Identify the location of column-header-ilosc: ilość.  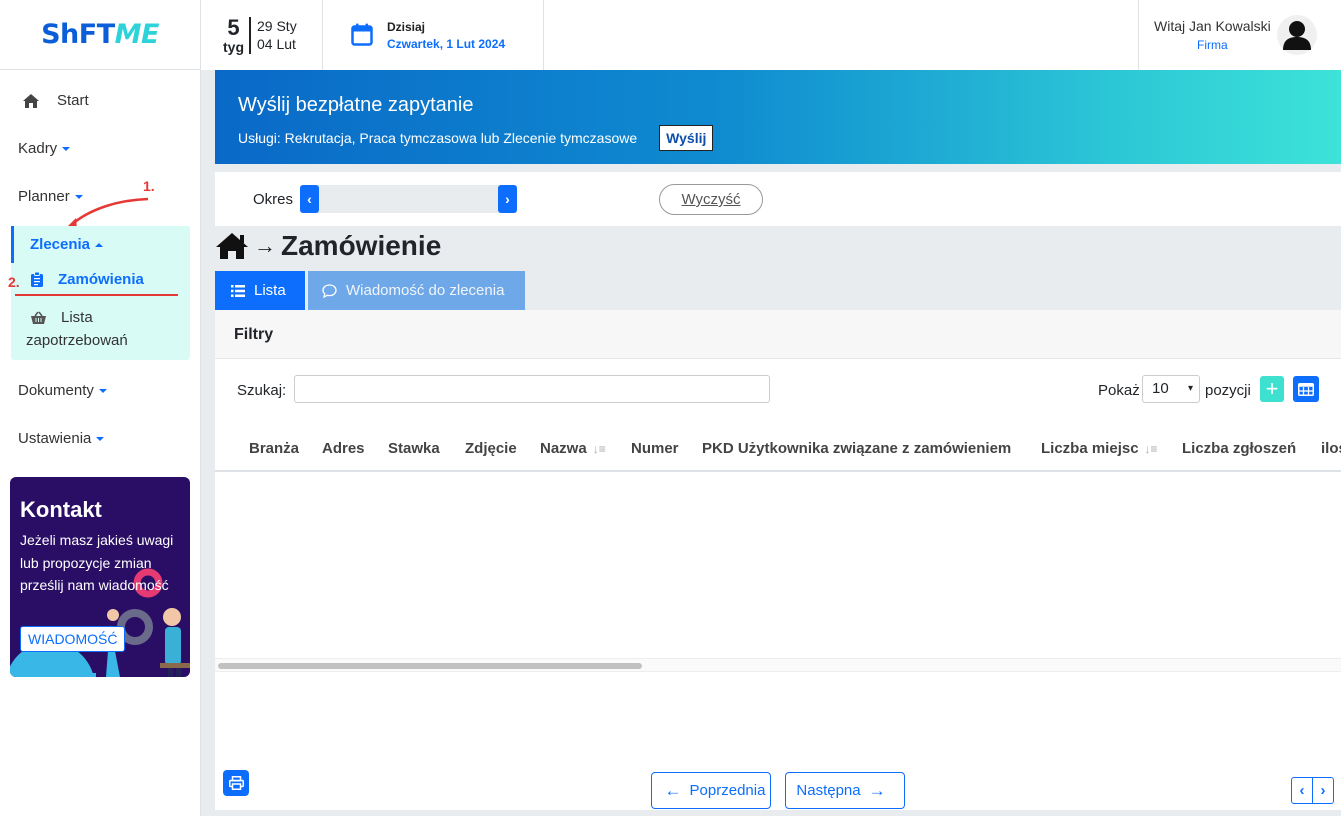
(1331, 448).